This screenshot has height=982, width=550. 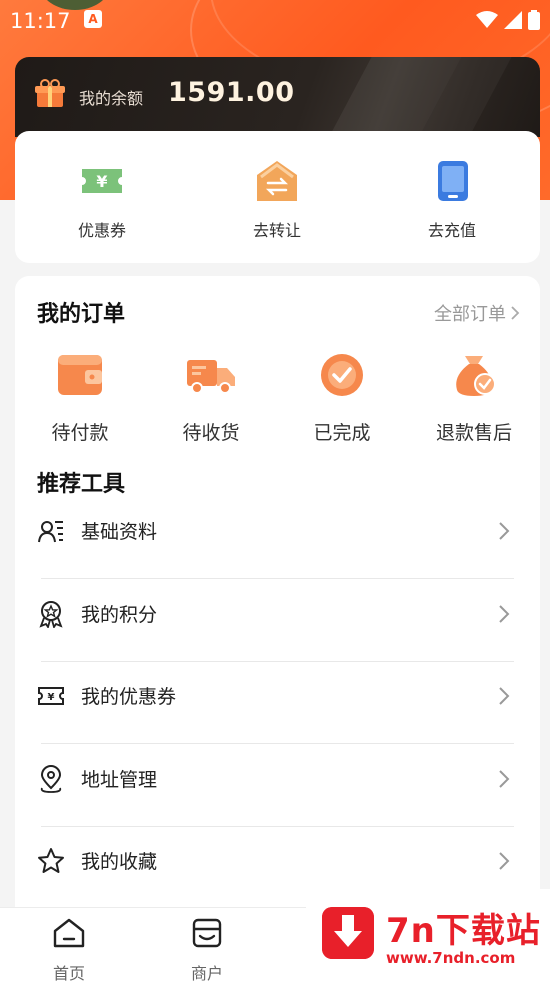 What do you see at coordinates (93, 19) in the screenshot?
I see `notification-icon: A` at bounding box center [93, 19].